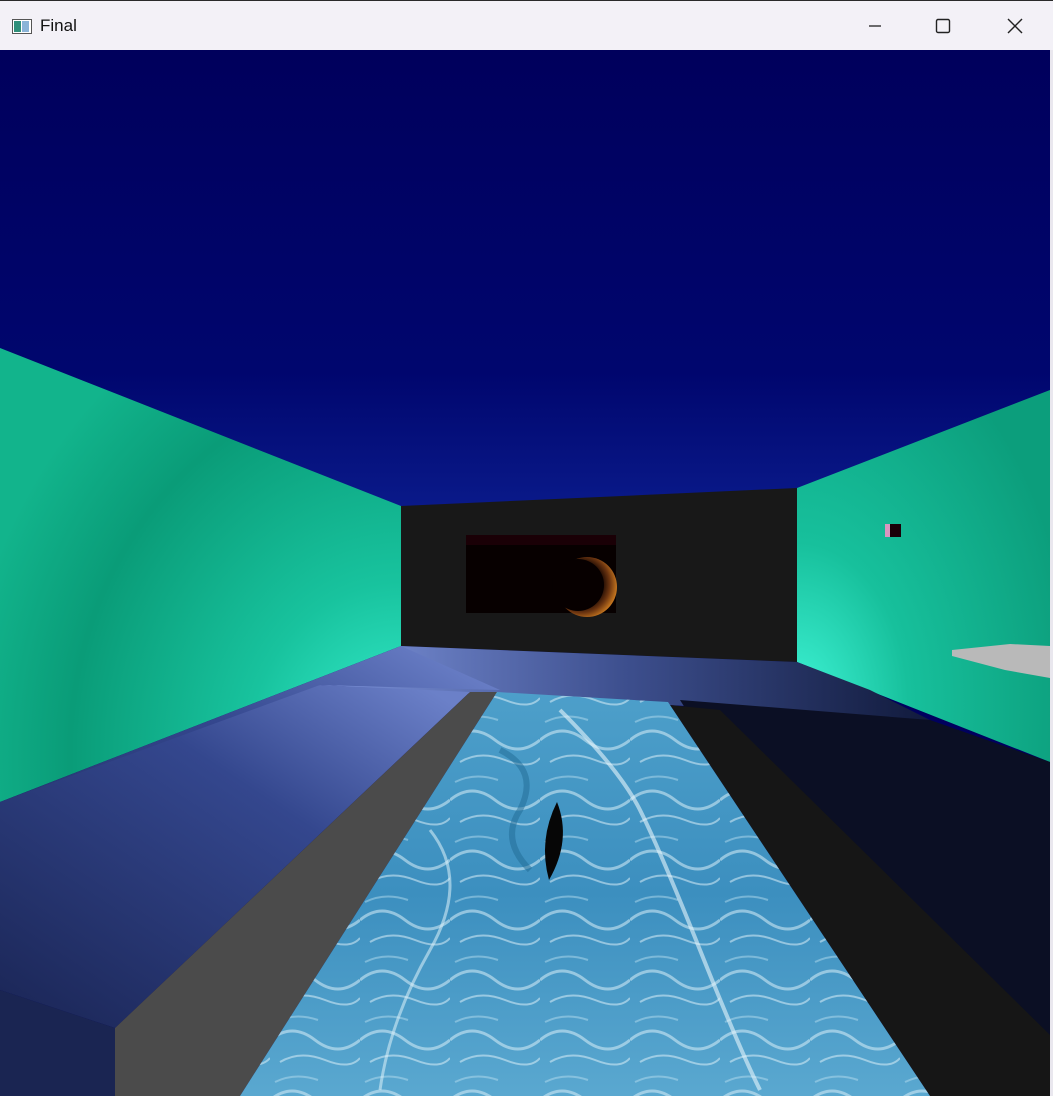 The height and width of the screenshot is (1096, 1053). I want to click on maximize-icon, so click(943, 26).